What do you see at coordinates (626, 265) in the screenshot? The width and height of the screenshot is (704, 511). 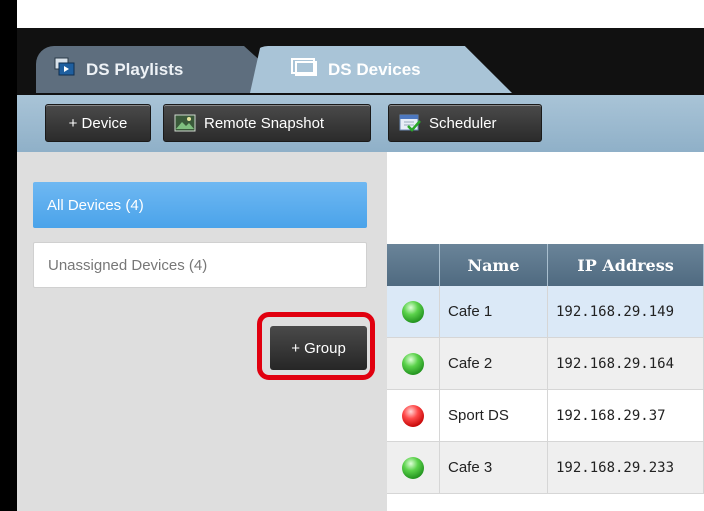 I see `ip-column-header: IP Address` at bounding box center [626, 265].